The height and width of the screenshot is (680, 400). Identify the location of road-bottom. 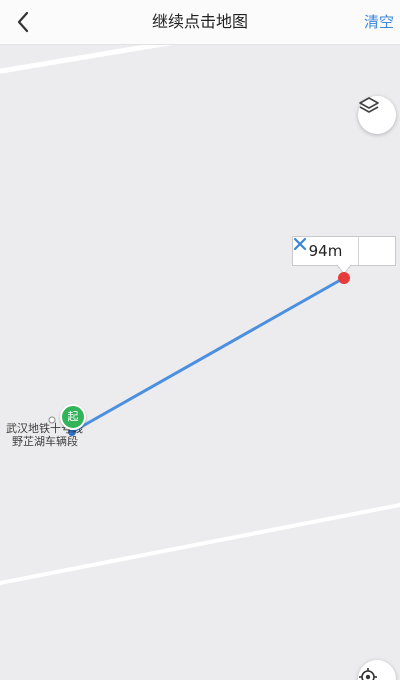
(200, 544).